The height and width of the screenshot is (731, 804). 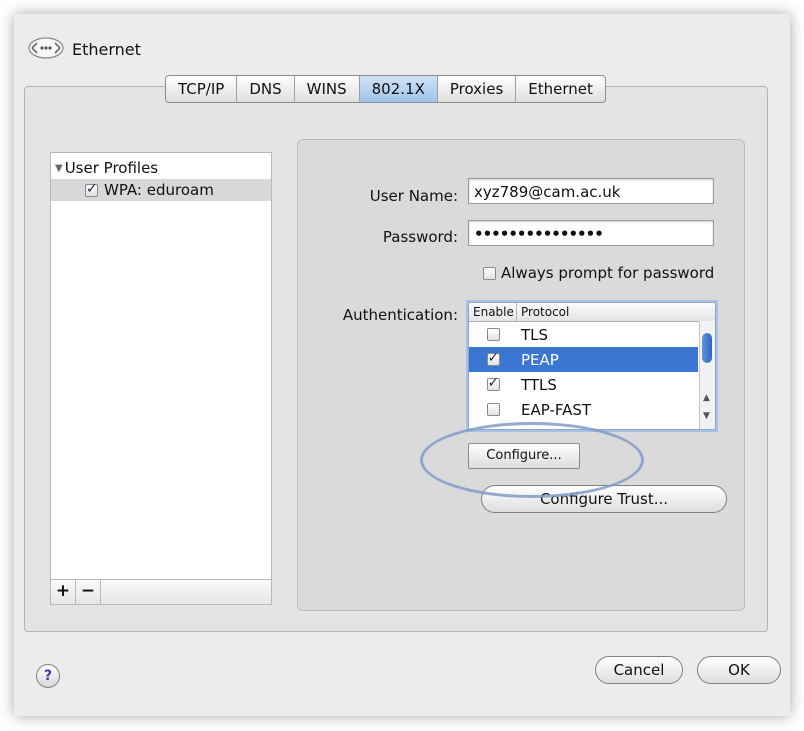 I want to click on help-button: ?, so click(x=48, y=676).